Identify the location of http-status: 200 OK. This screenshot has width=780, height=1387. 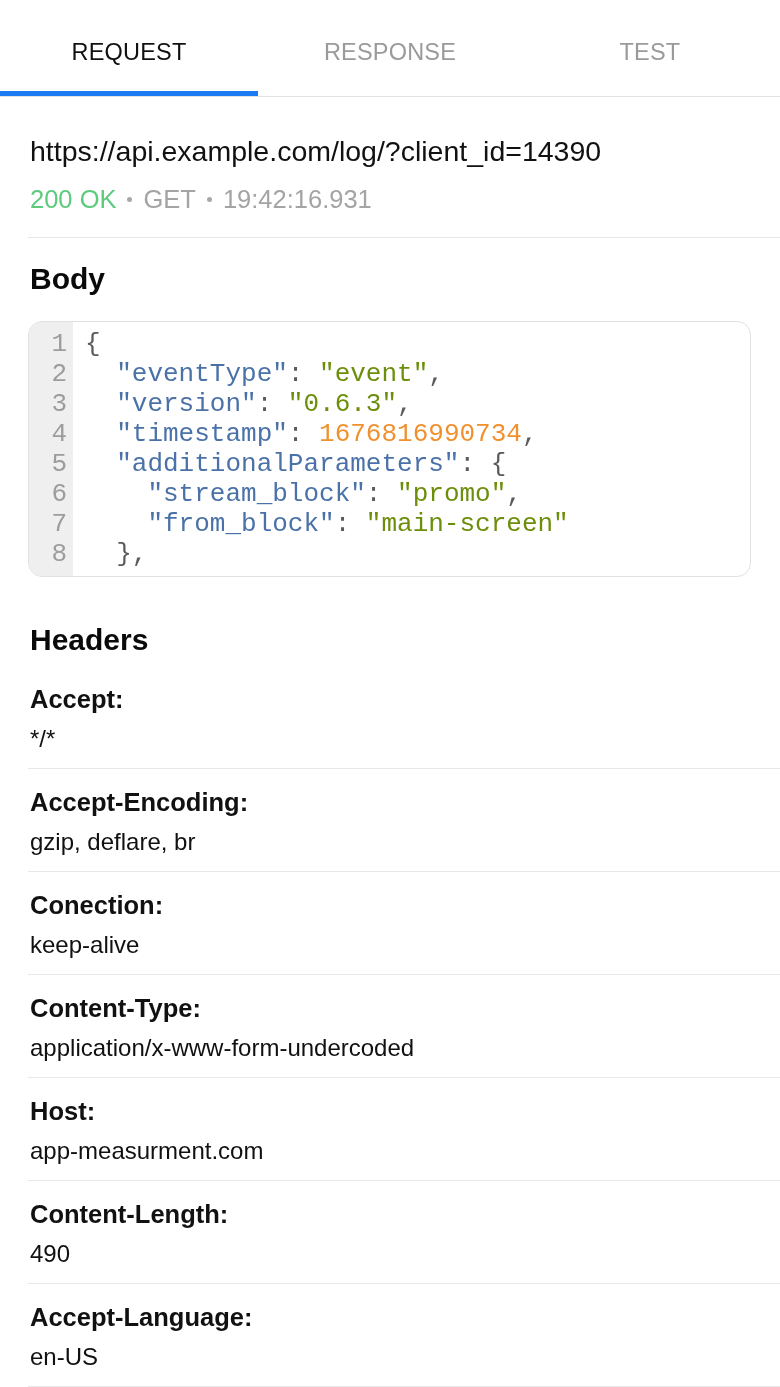
(73, 199).